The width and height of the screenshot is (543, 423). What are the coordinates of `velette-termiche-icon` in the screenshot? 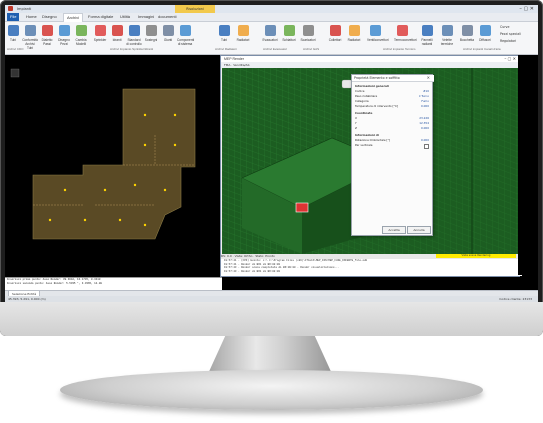 It's located at (447, 30).